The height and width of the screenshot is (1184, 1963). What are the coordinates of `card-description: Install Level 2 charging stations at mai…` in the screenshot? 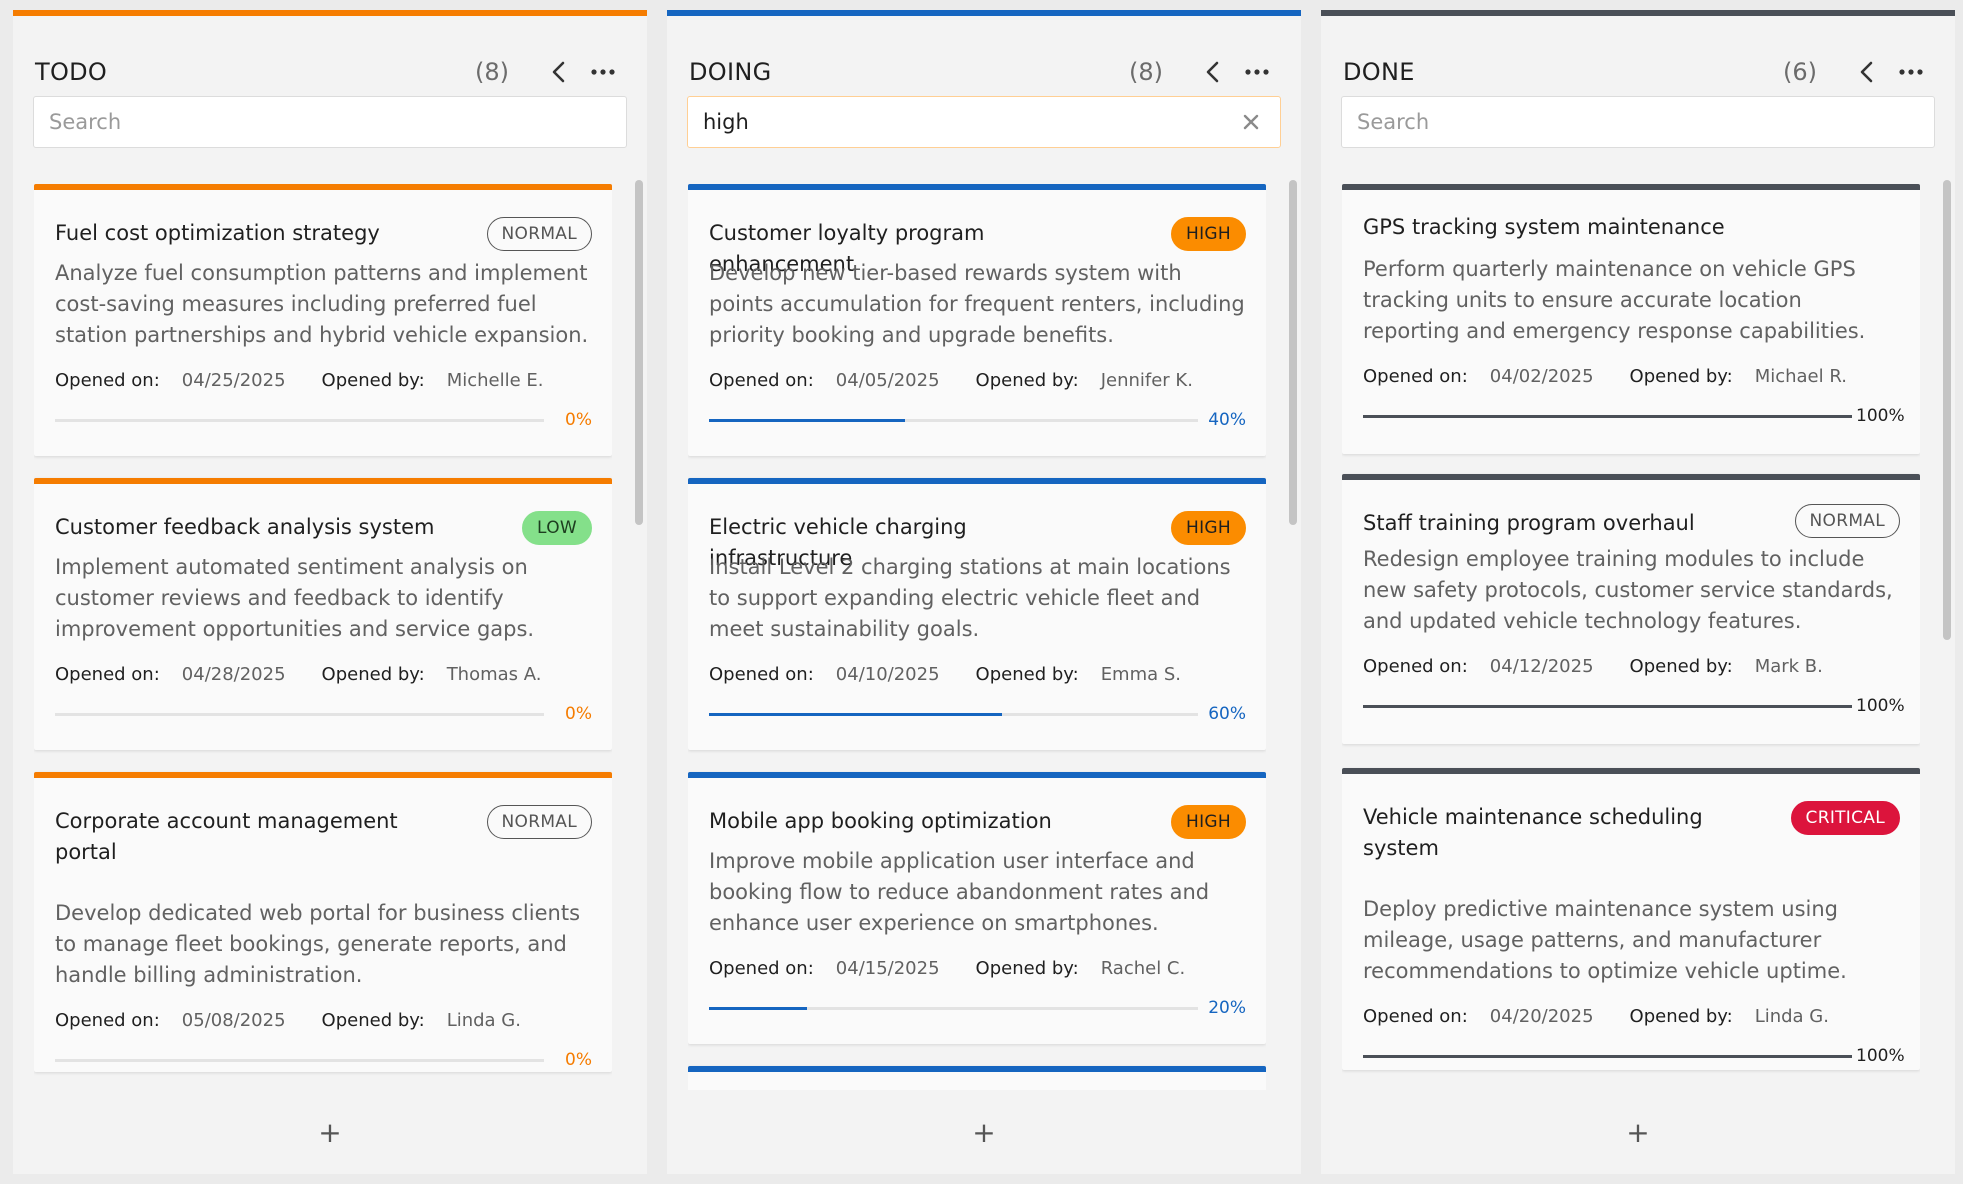 It's located at (970, 598).